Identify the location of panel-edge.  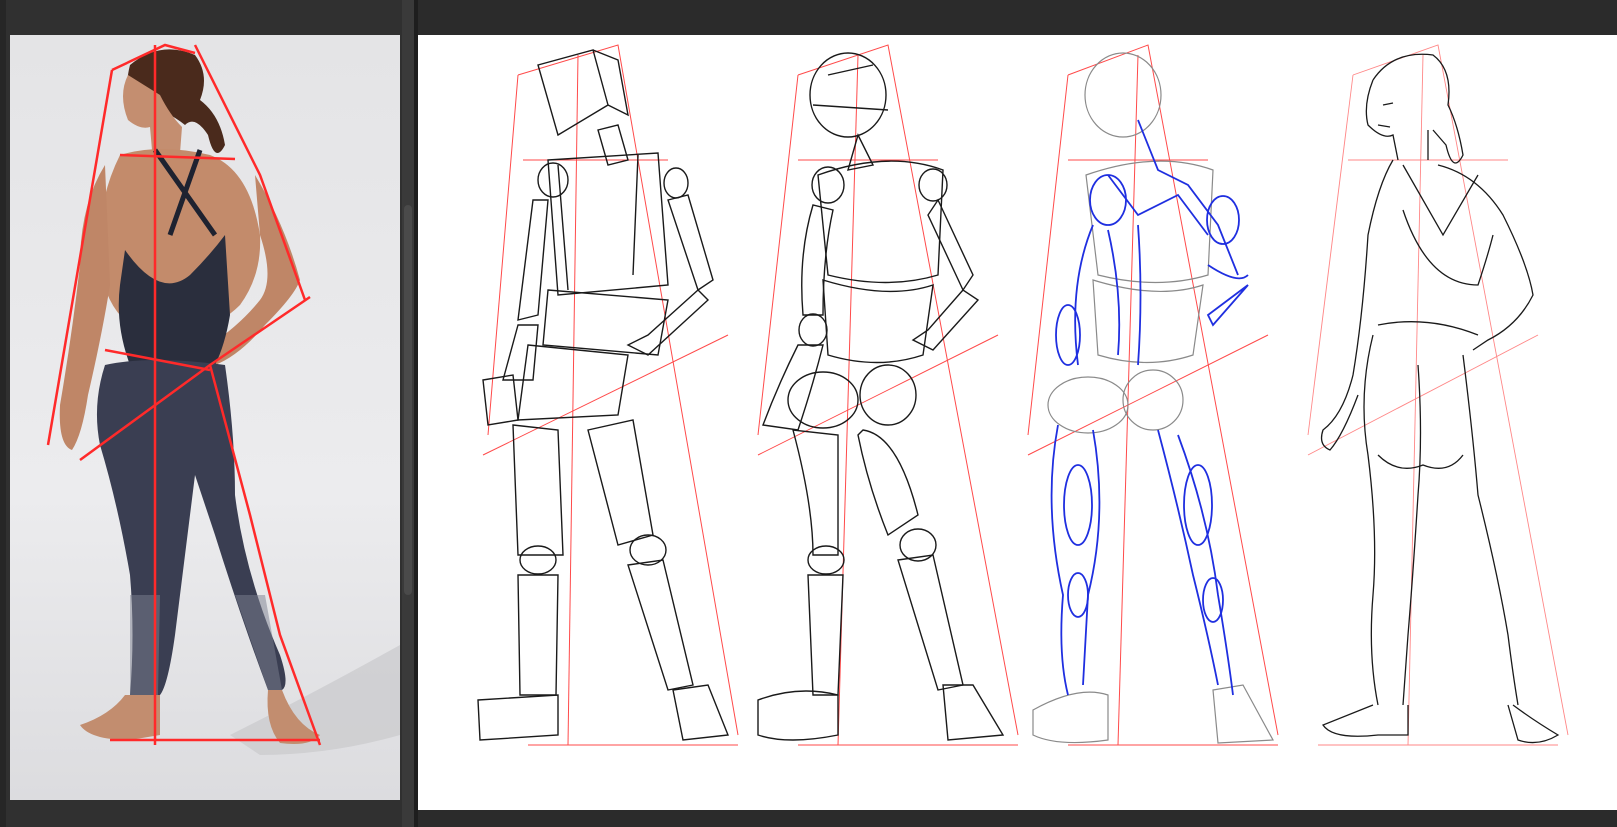
(3, 413).